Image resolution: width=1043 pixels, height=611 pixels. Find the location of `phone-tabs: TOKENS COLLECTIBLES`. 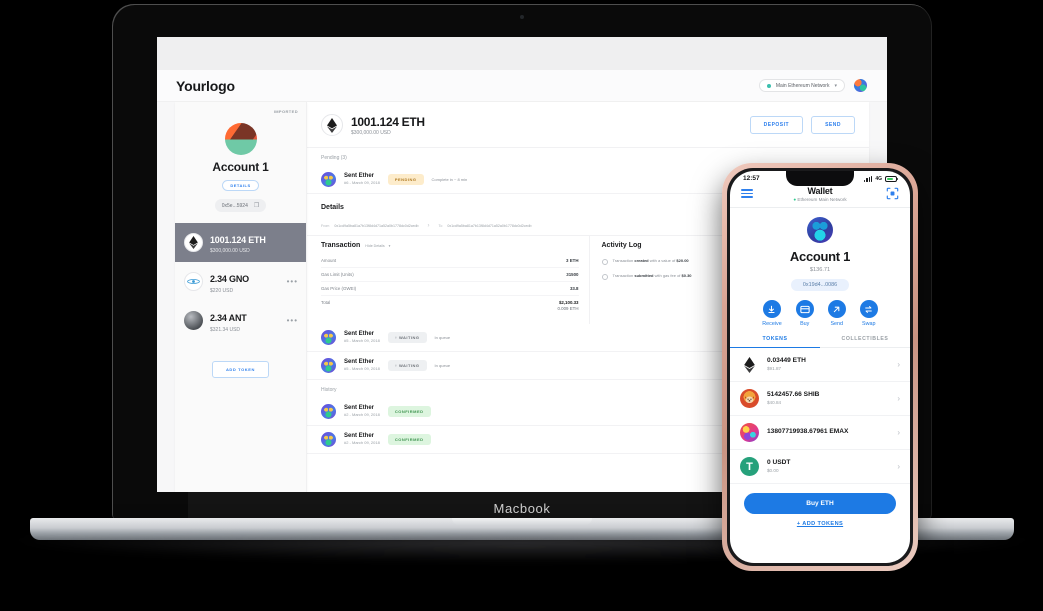

phone-tabs: TOKENS COLLECTIBLES is located at coordinates (820, 339).